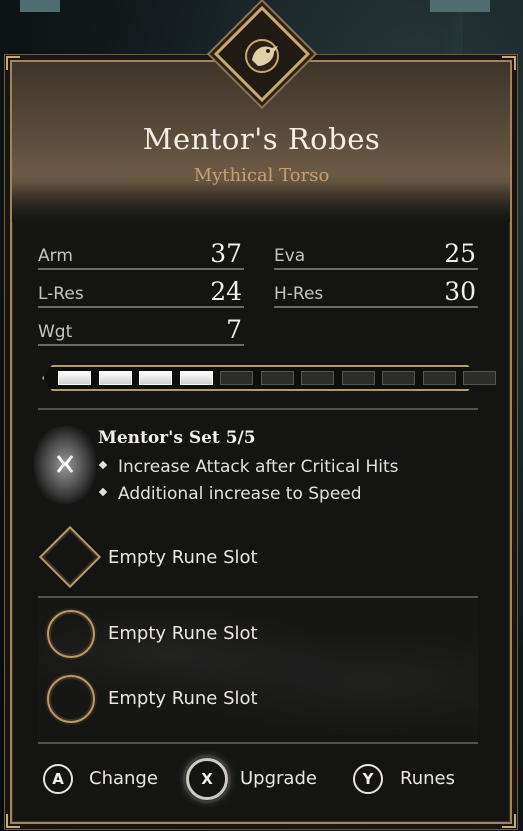 This screenshot has width=523, height=831. I want to click on stat-label: L-Res, so click(61, 294).